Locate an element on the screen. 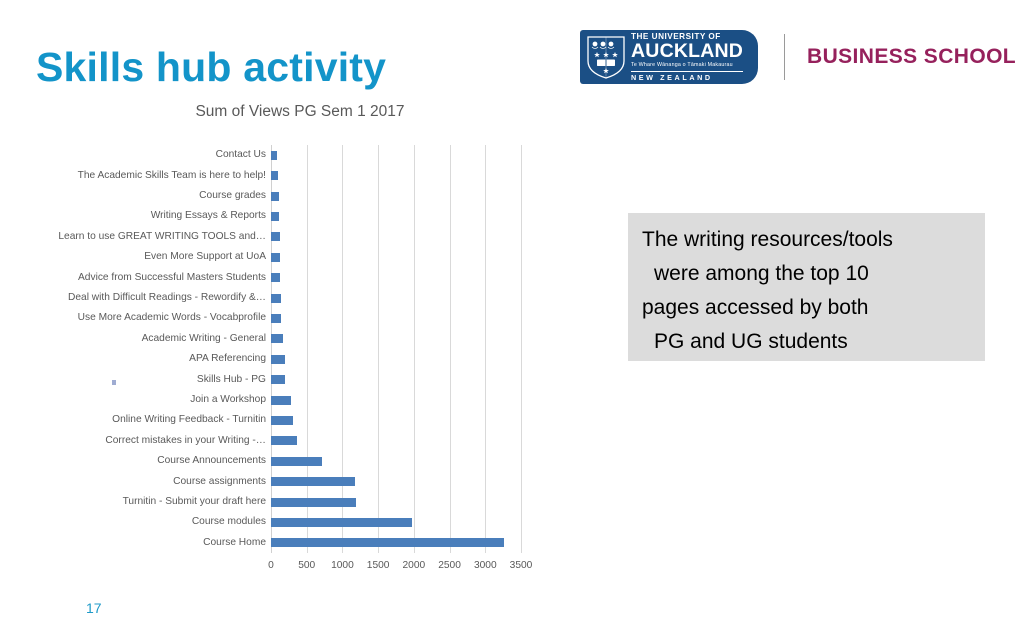 The image size is (1024, 640). category-label: Turnitin - Submit your draft here is located at coordinates (194, 501).